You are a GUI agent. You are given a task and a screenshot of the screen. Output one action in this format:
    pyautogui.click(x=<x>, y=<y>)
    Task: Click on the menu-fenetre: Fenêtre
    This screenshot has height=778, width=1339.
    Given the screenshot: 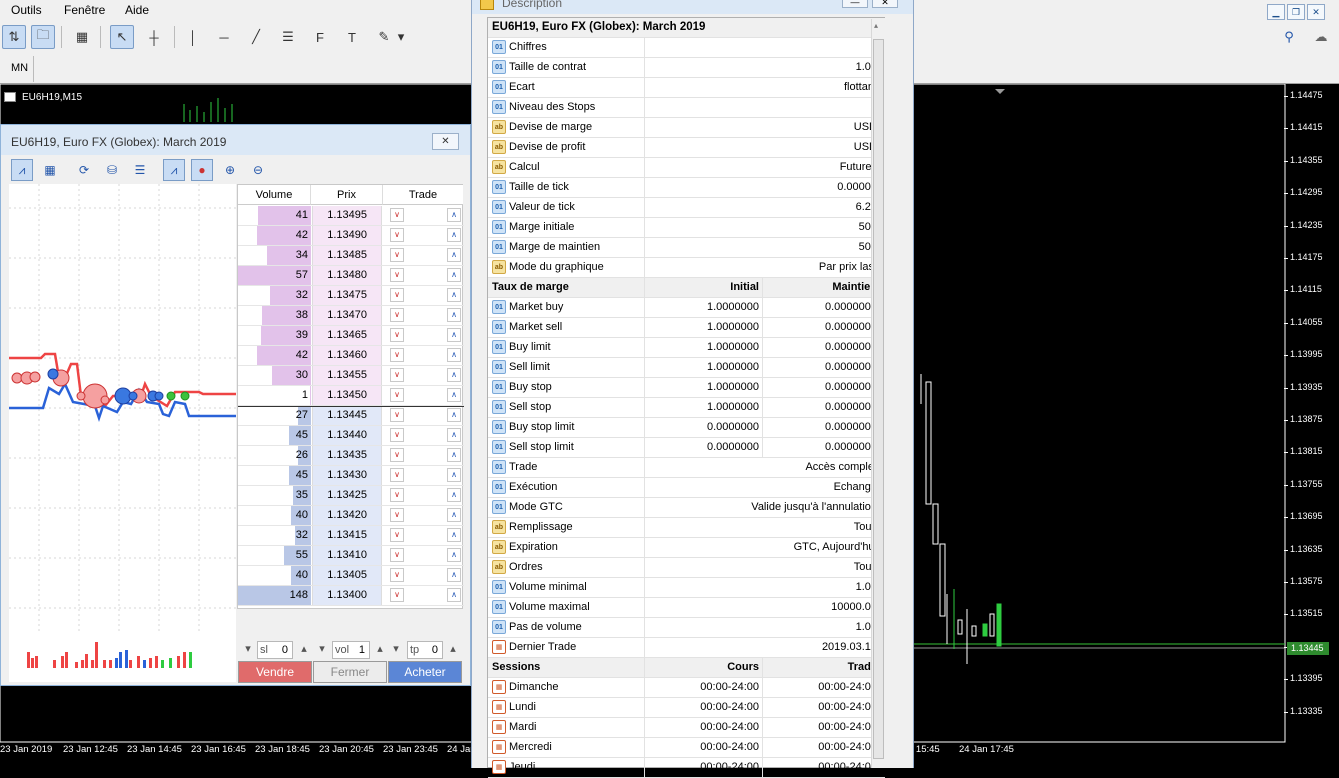 What is the action you would take?
    pyautogui.click(x=84, y=10)
    